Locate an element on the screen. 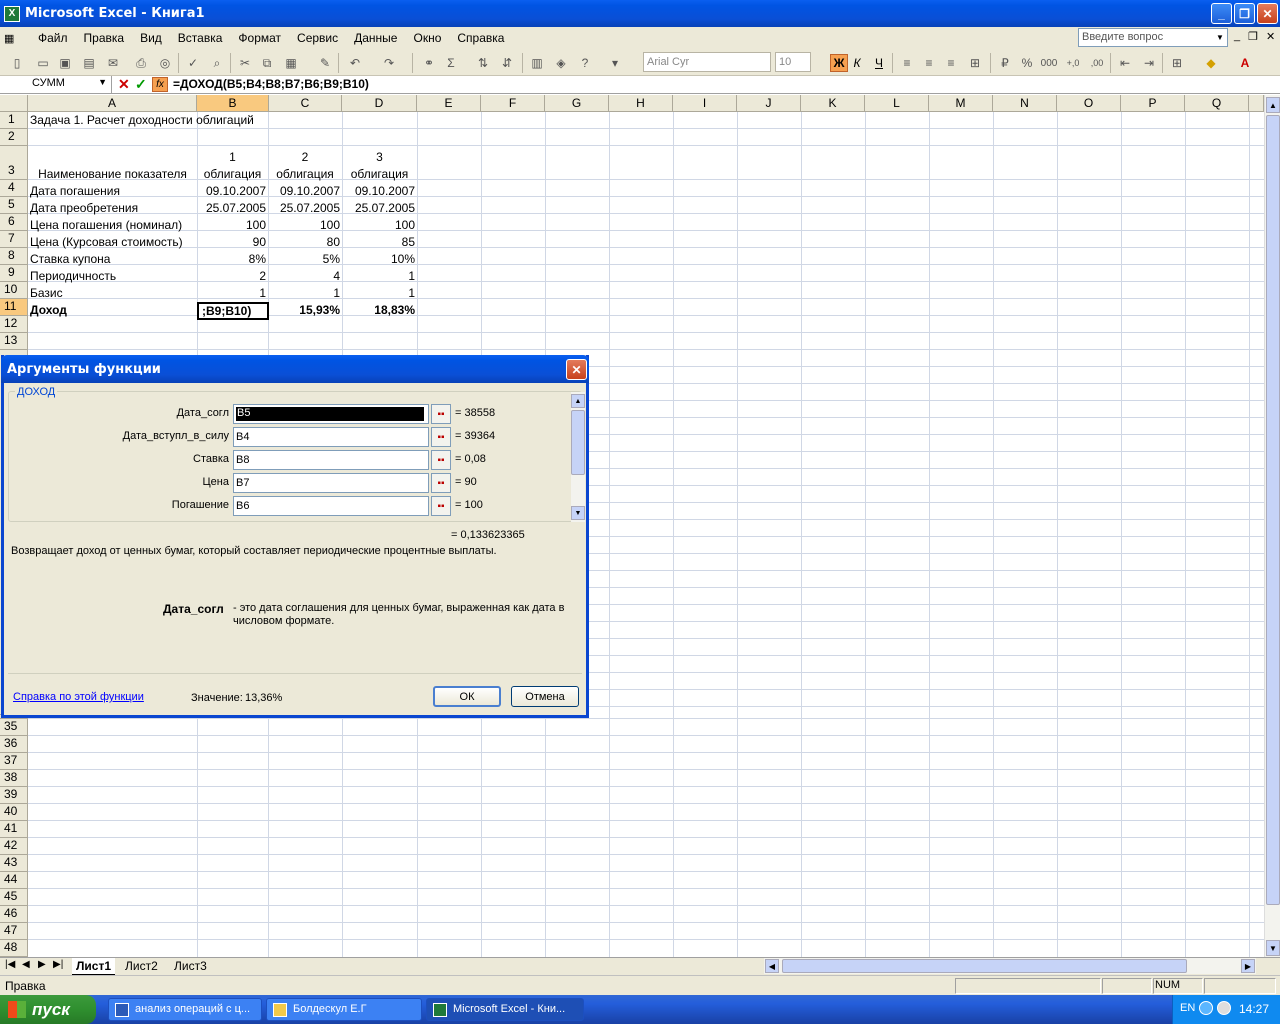 The image size is (1280, 1024). cell-d6: 100 is located at coordinates (378, 225).